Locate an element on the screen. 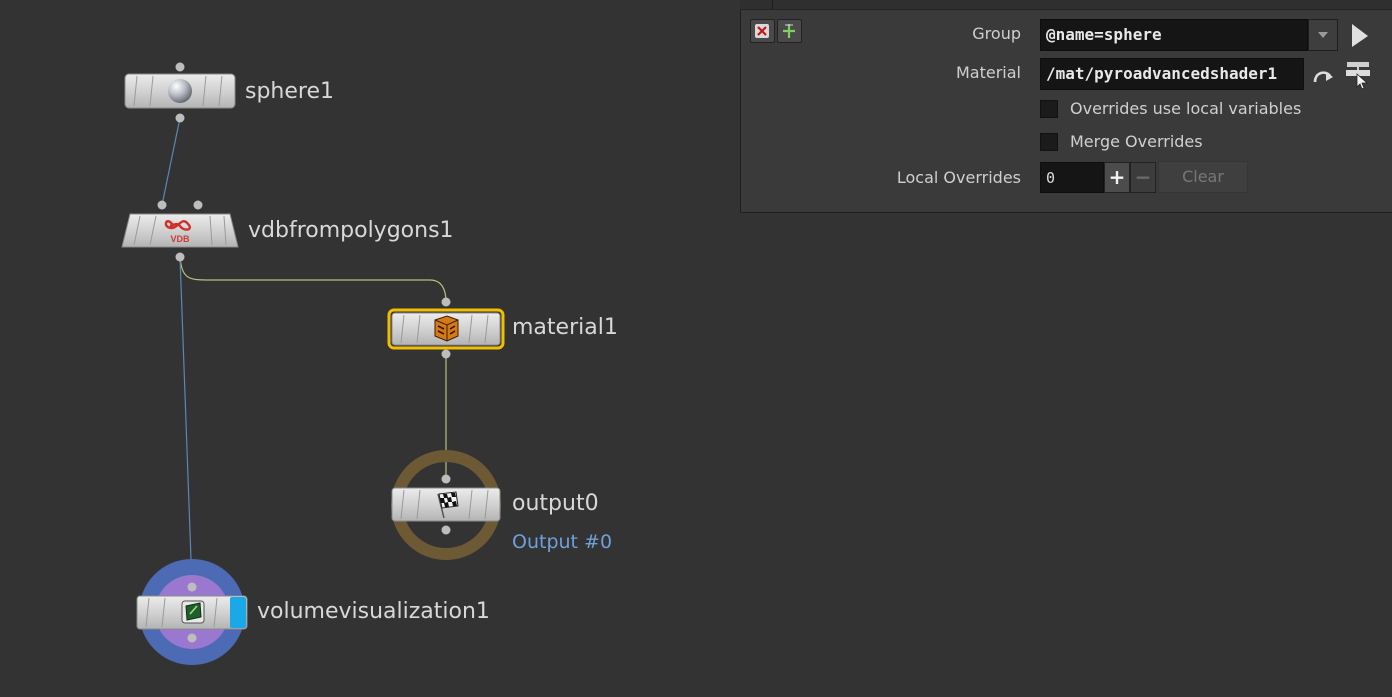  local-overrides-label: Local Overrides is located at coordinates (958, 177).